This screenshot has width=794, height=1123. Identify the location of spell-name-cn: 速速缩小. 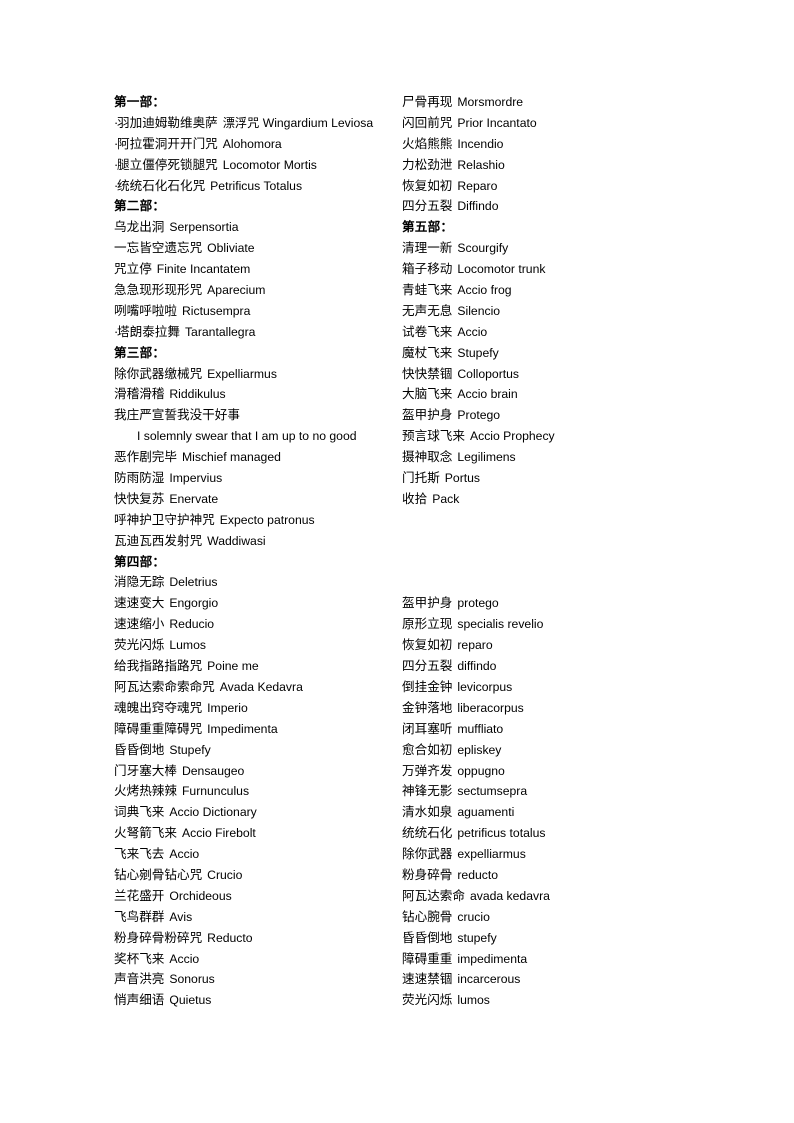
(139, 624).